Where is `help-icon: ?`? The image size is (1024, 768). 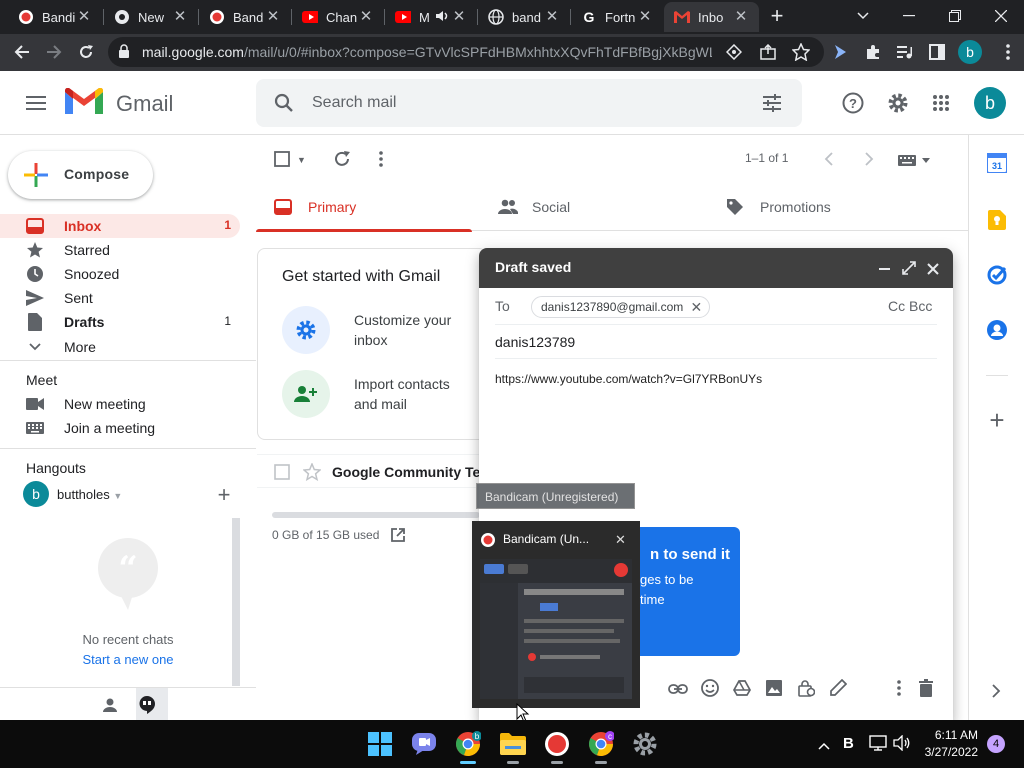
help-icon: ? is located at coordinates (853, 104).